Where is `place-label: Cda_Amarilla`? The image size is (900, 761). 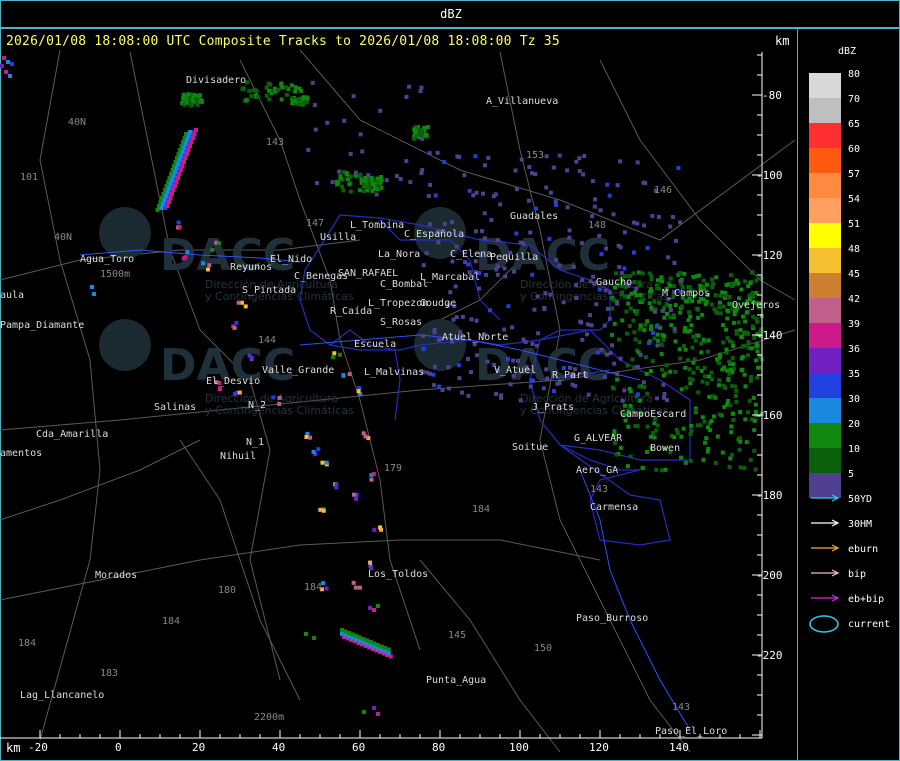
place-label: Cda_Amarilla is located at coordinates (72, 434).